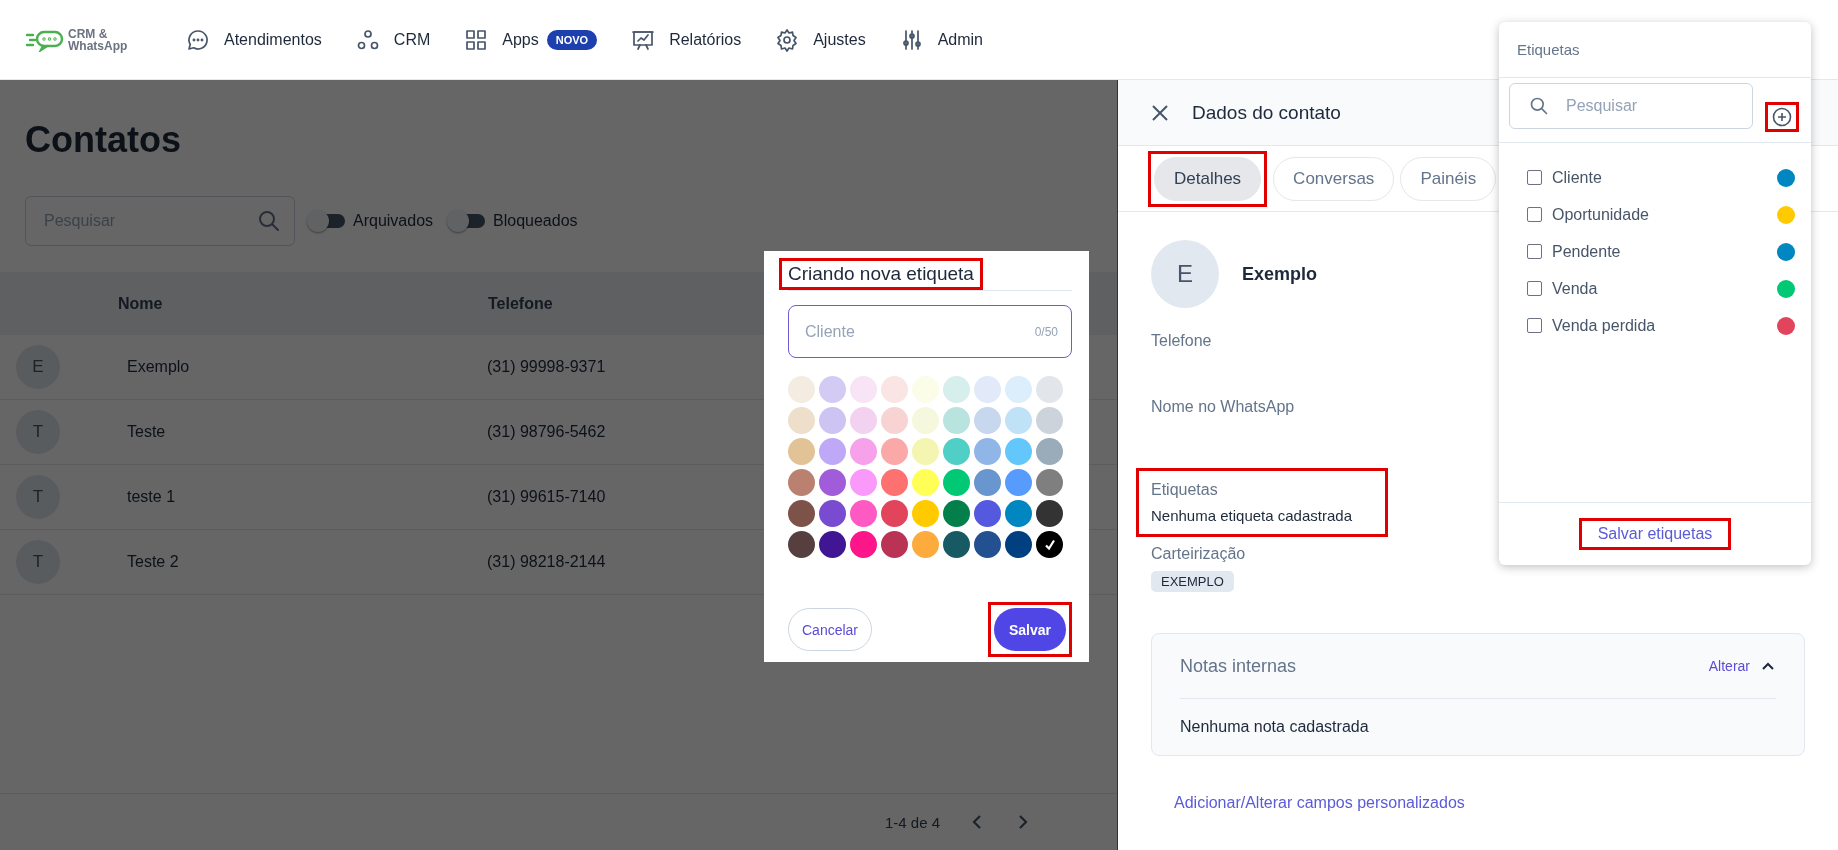 Image resolution: width=1838 pixels, height=850 pixels. Describe the element at coordinates (1046, 331) in the screenshot. I see `character-counter: 0/50` at that location.